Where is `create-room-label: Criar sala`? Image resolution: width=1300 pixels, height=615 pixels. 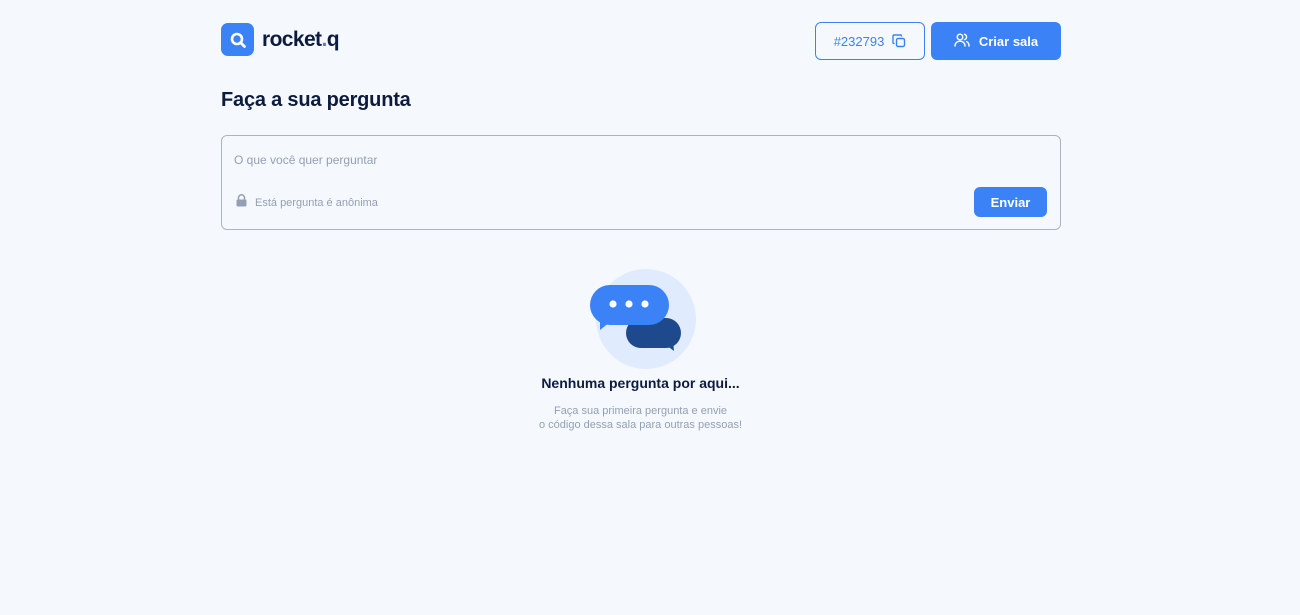
create-room-label: Criar sala is located at coordinates (1008, 41).